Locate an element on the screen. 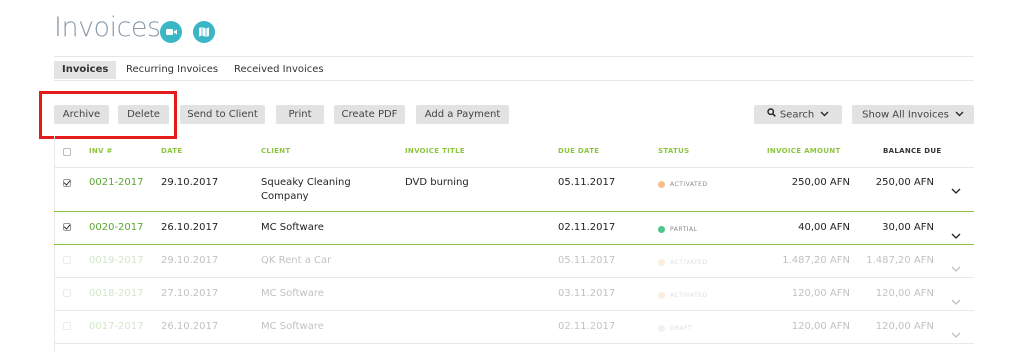 The height and width of the screenshot is (352, 1024). tab-received-invoices: Received Invoices is located at coordinates (279, 70).